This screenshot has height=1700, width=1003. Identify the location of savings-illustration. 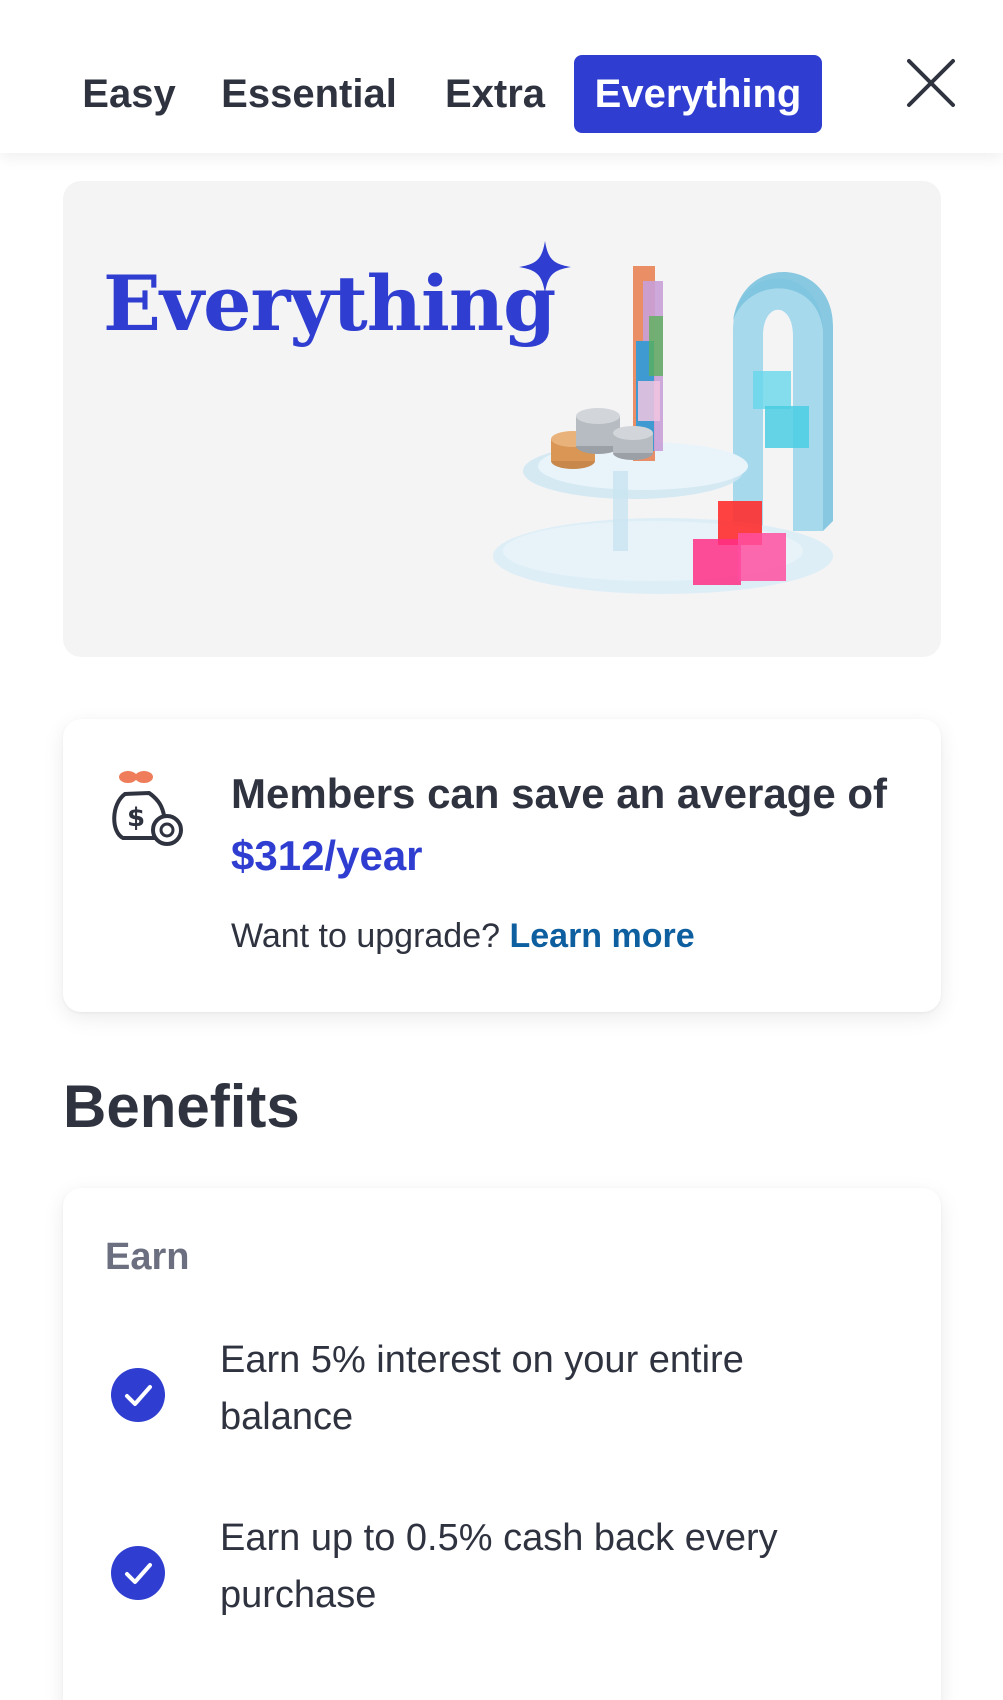
(663, 430).